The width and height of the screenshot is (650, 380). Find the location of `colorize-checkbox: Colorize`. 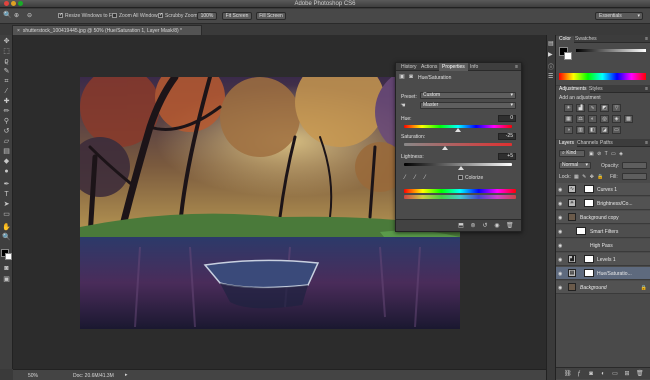

colorize-checkbox: Colorize is located at coordinates (470, 178).